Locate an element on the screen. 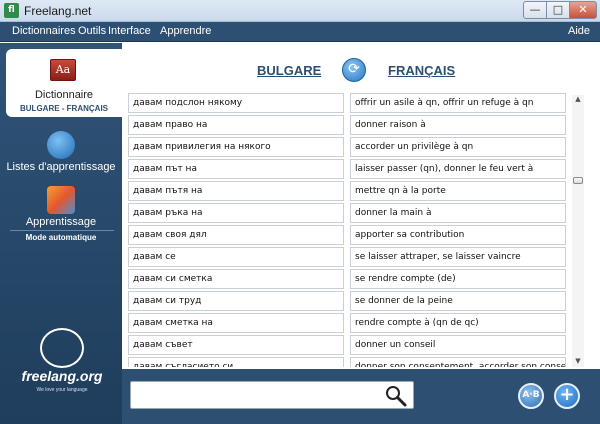 The image size is (600, 424). bulgarian-term: давам си труд is located at coordinates (236, 301).